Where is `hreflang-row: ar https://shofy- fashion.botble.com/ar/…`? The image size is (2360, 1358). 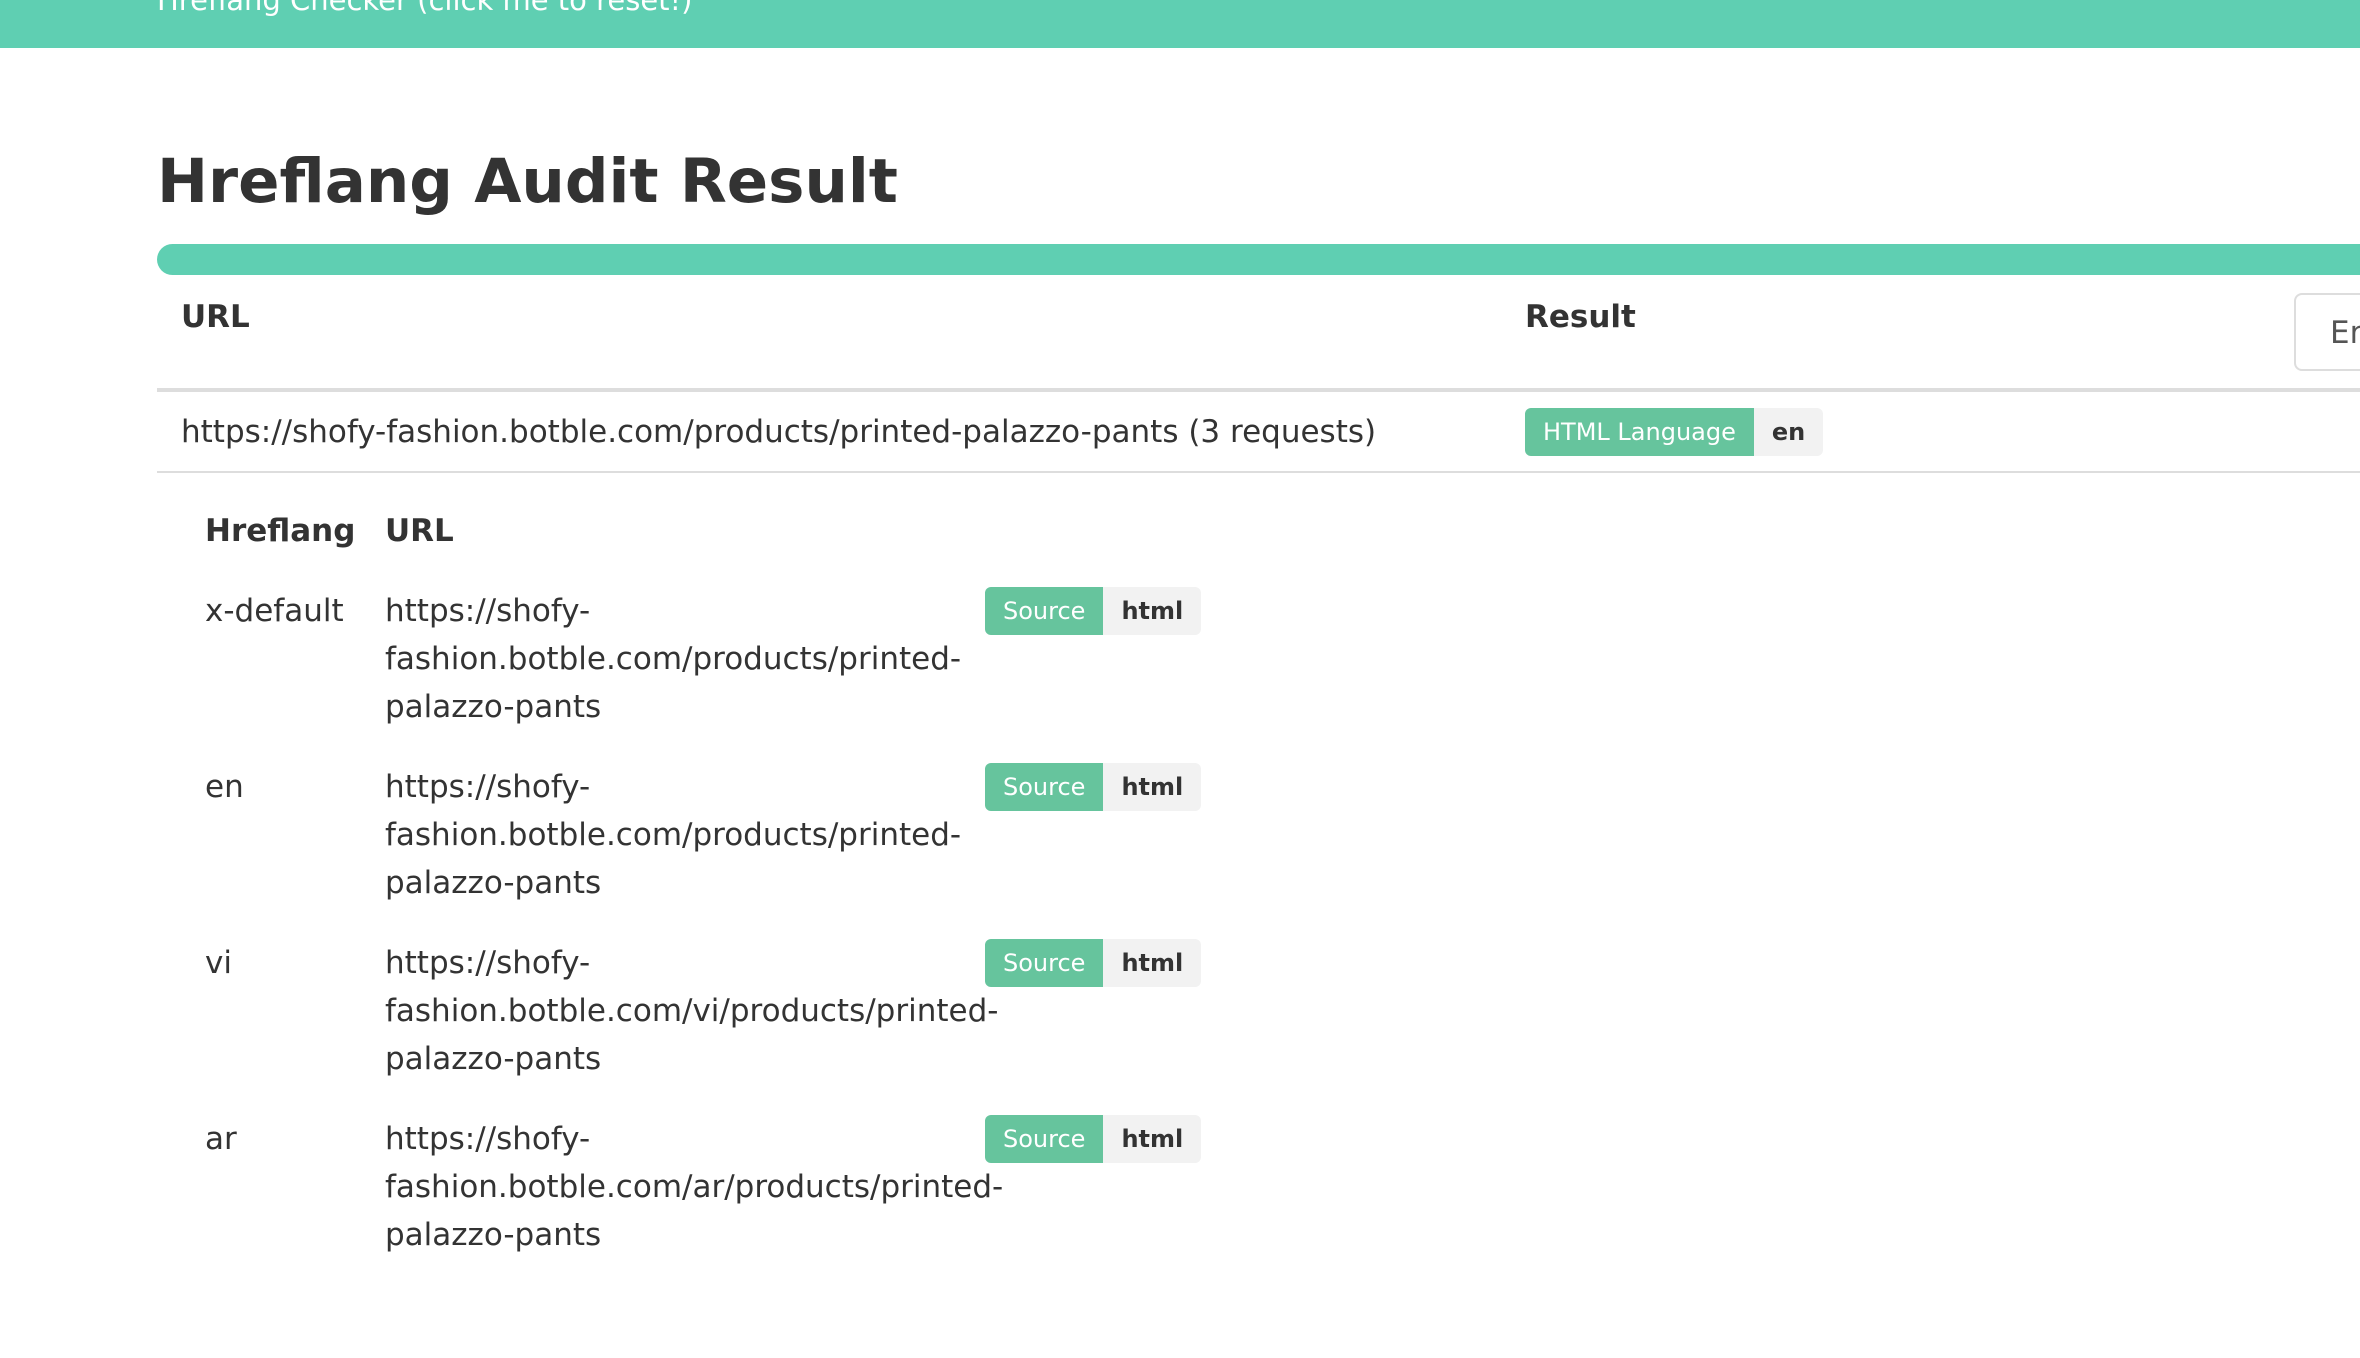
hreflang-row: ar https://shofy- fashion.botble.com/ar/… is located at coordinates (1180, 1200).